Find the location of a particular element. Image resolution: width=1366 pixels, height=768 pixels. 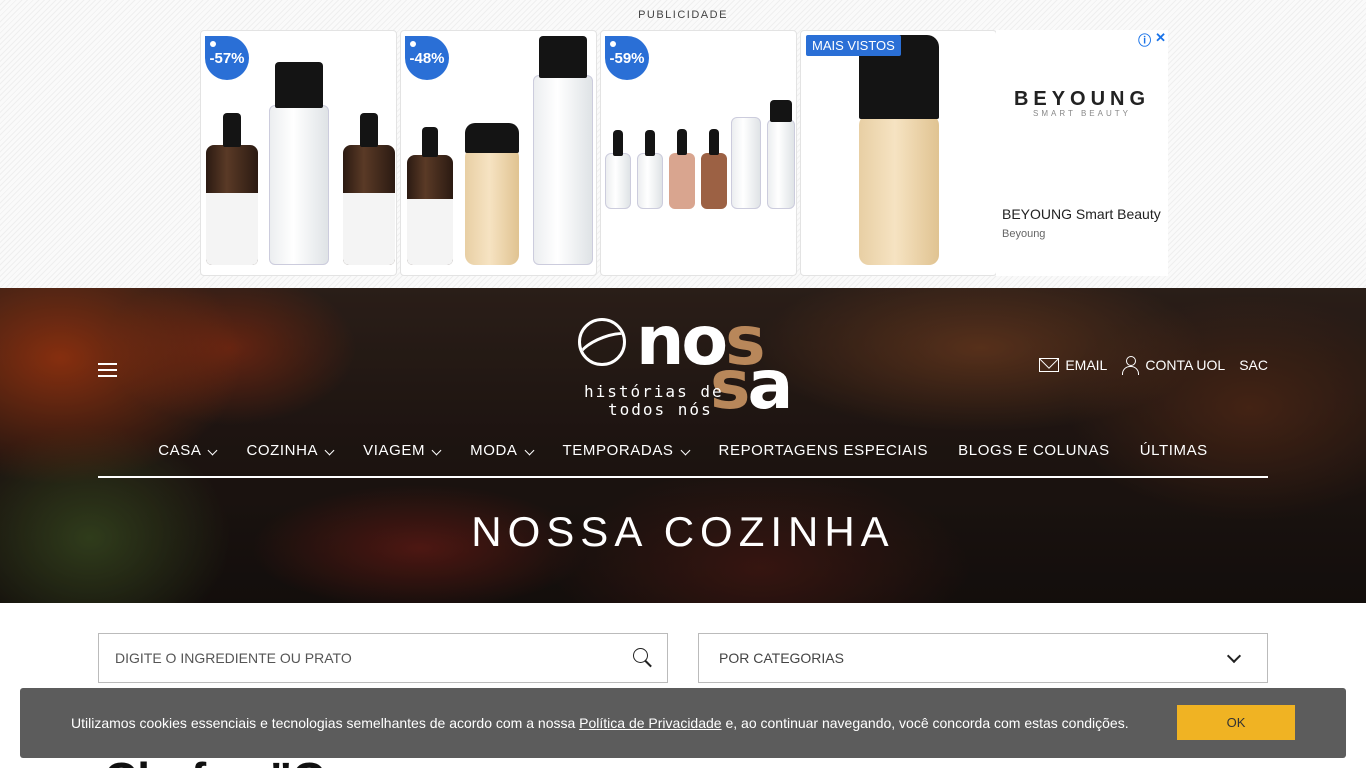

brand-logo-sub: SMART BEAUTY is located at coordinates (1082, 113).